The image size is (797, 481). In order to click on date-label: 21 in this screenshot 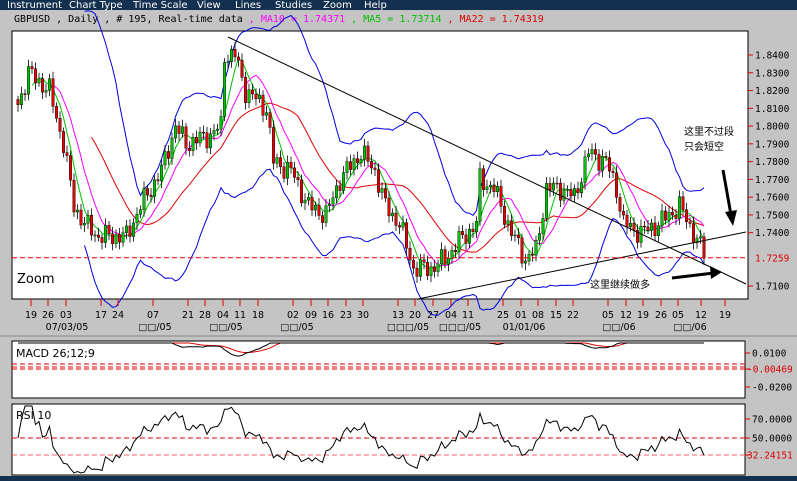, I will do `click(188, 315)`.